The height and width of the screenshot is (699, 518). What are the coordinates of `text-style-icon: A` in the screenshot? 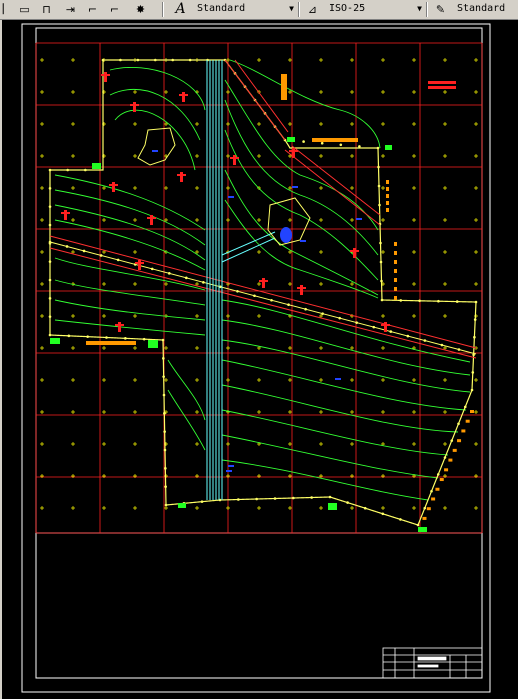 It's located at (180, 9).